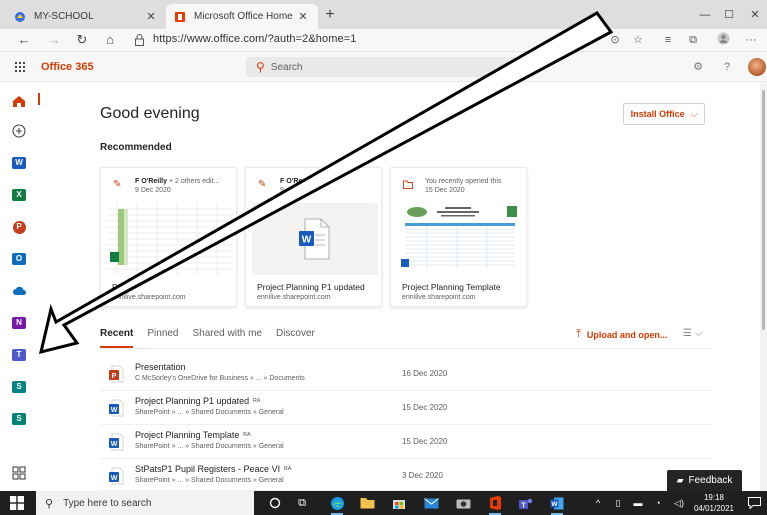  Describe the element at coordinates (495, 504) in the screenshot. I see `office-icon` at that location.